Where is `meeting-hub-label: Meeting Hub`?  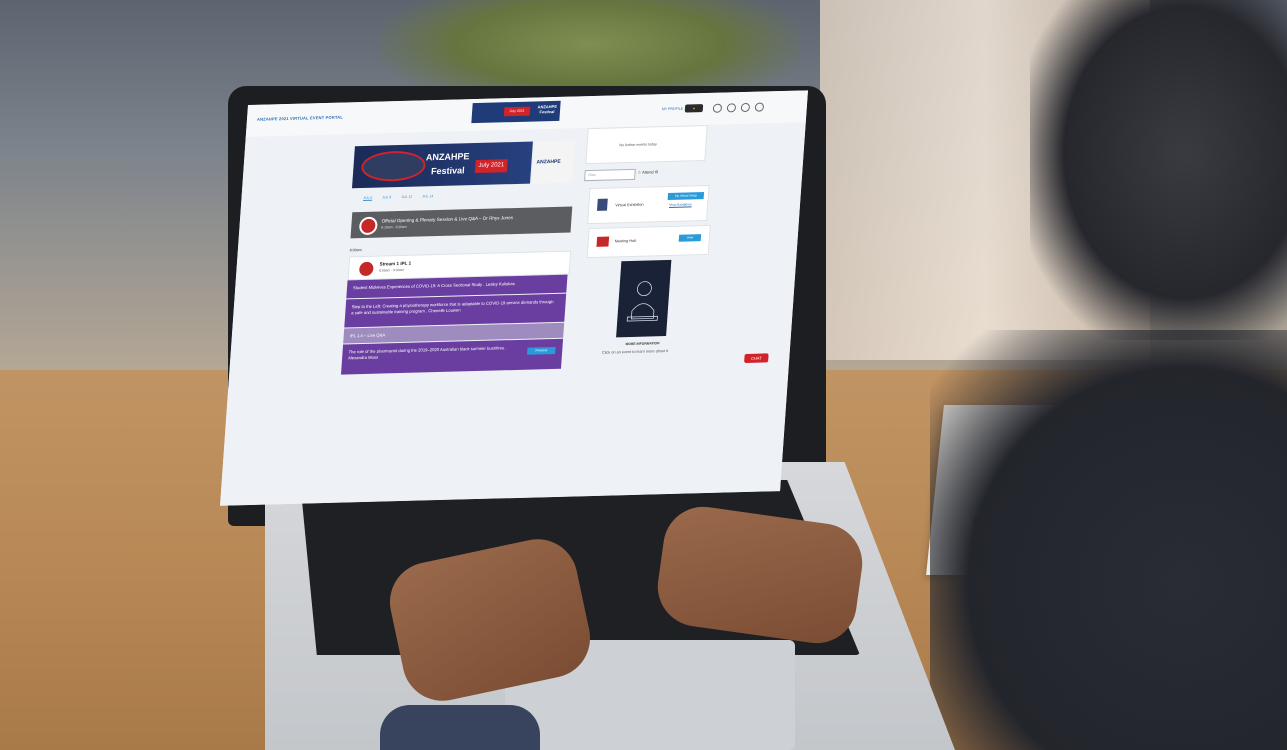 meeting-hub-label: Meeting Hub is located at coordinates (625, 241).